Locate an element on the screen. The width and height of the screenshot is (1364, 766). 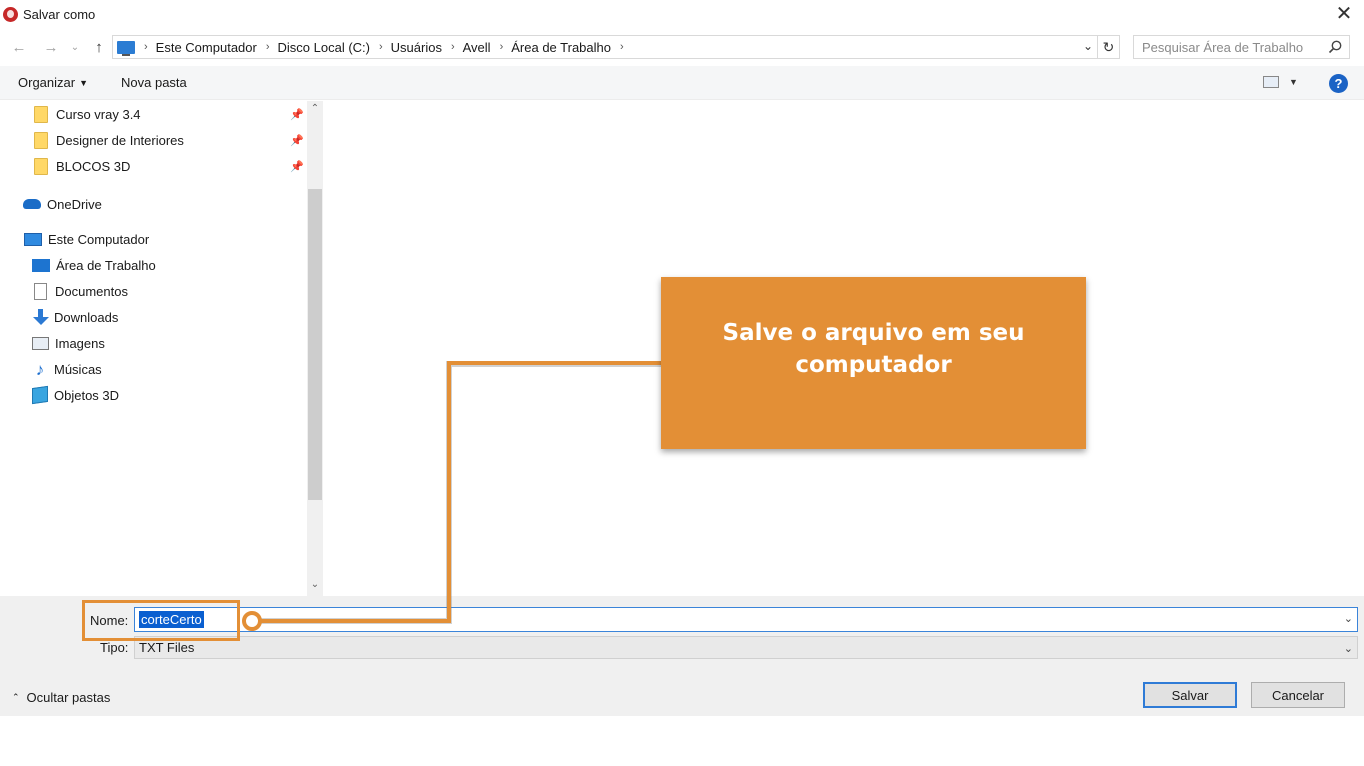
callout-text: Salve o arquivo em seu computador is located at coordinates (873, 348).